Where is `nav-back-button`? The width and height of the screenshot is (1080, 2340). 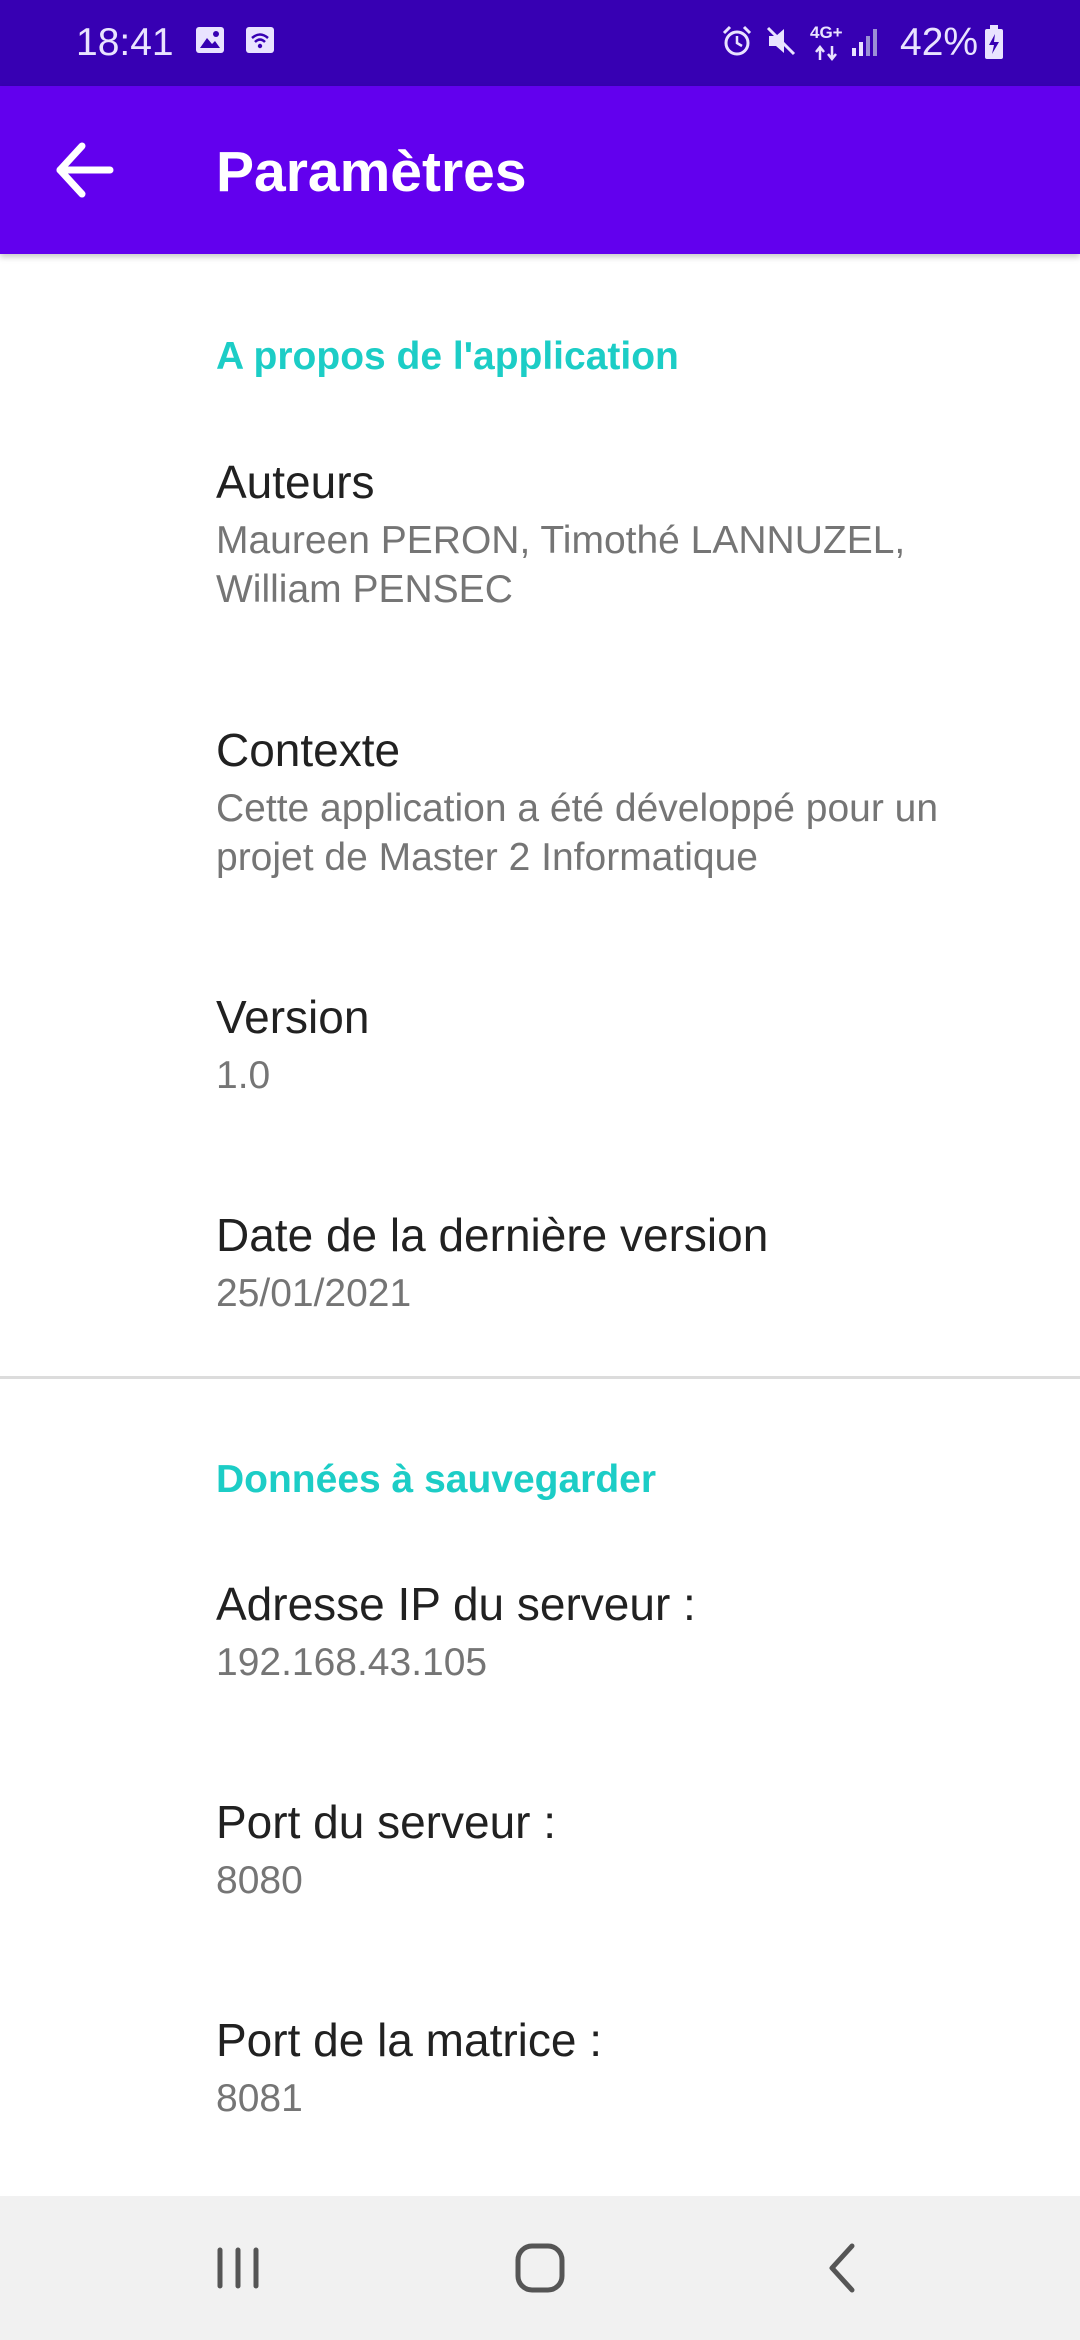 nav-back-button is located at coordinates (842, 2268).